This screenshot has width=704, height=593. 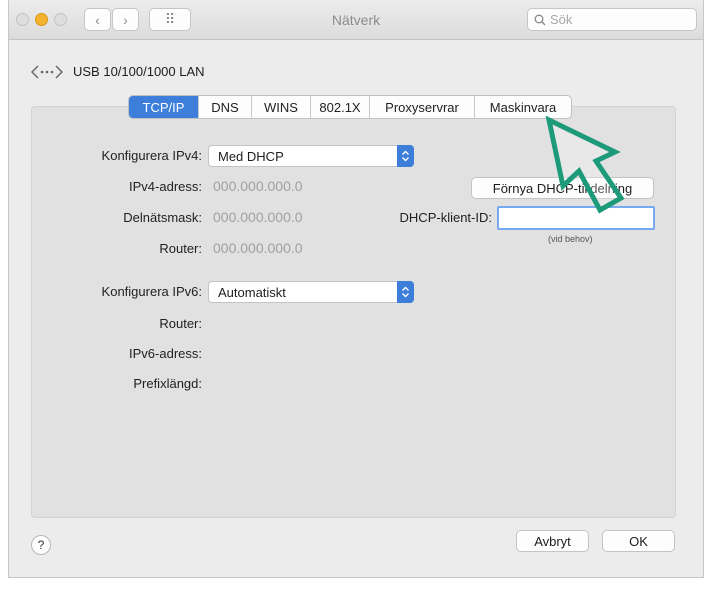 What do you see at coordinates (445, 217) in the screenshot?
I see `dhcp-client-id-label: DHCP-klient-ID:` at bounding box center [445, 217].